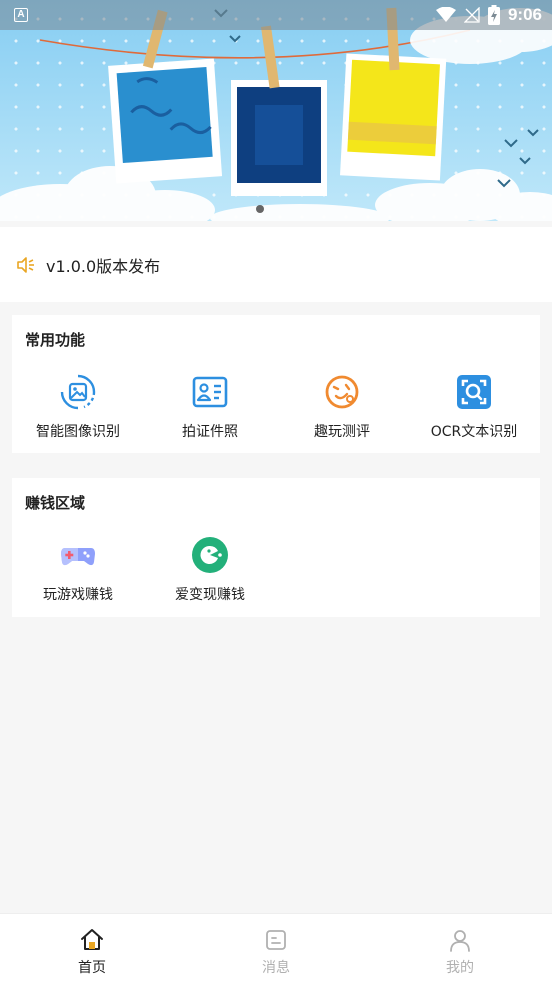 Image resolution: width=552 pixels, height=983 pixels. What do you see at coordinates (460, 968) in the screenshot?
I see `nav-label: 我的` at bounding box center [460, 968].